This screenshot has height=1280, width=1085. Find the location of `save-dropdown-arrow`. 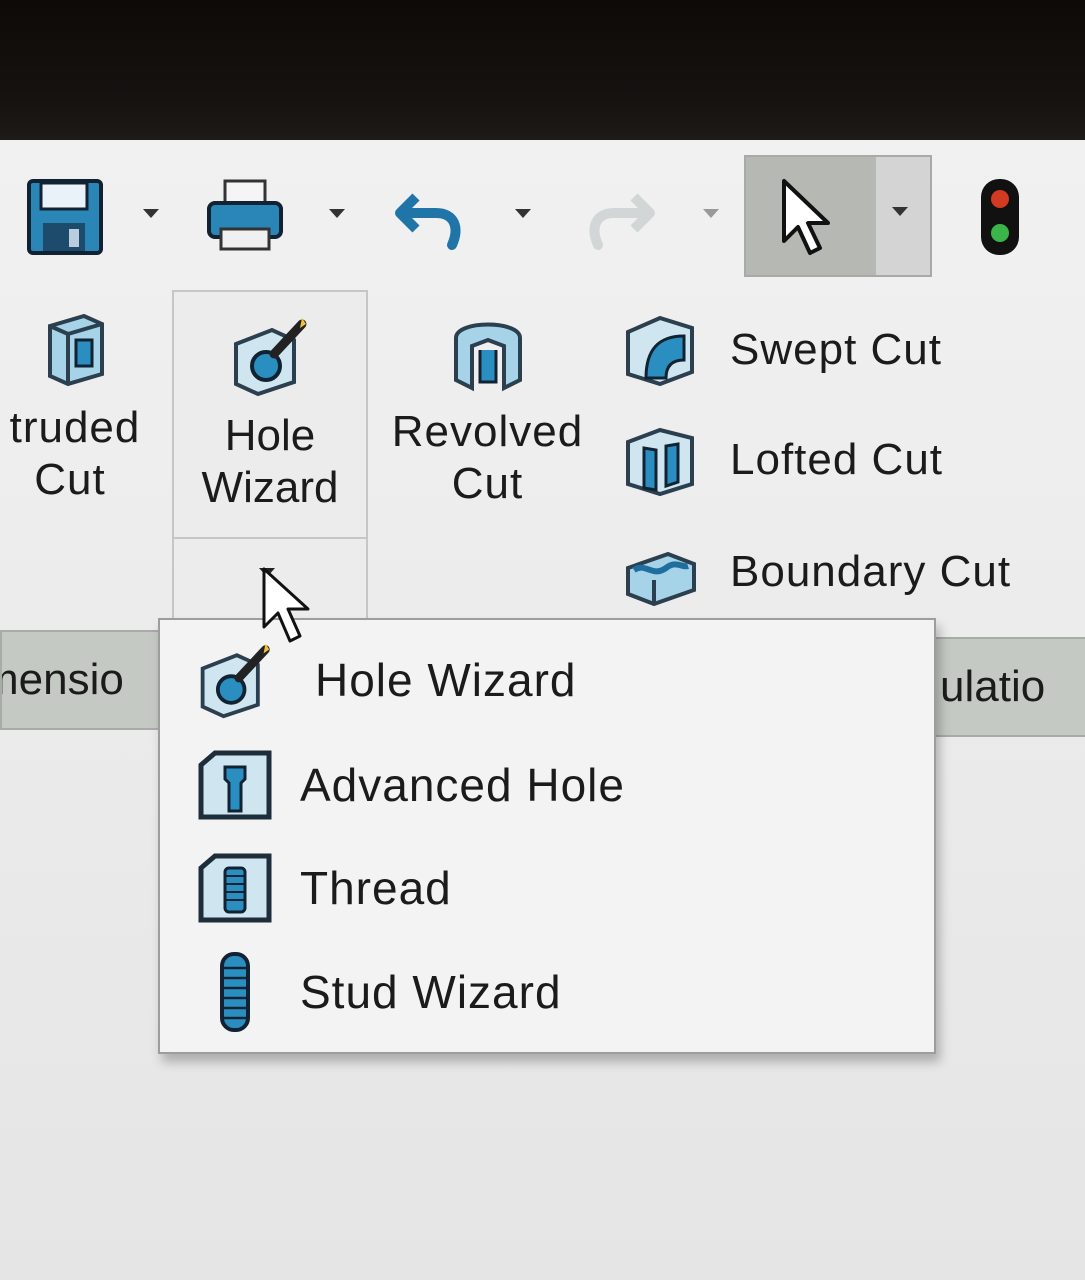

save-dropdown-arrow is located at coordinates (151, 213).